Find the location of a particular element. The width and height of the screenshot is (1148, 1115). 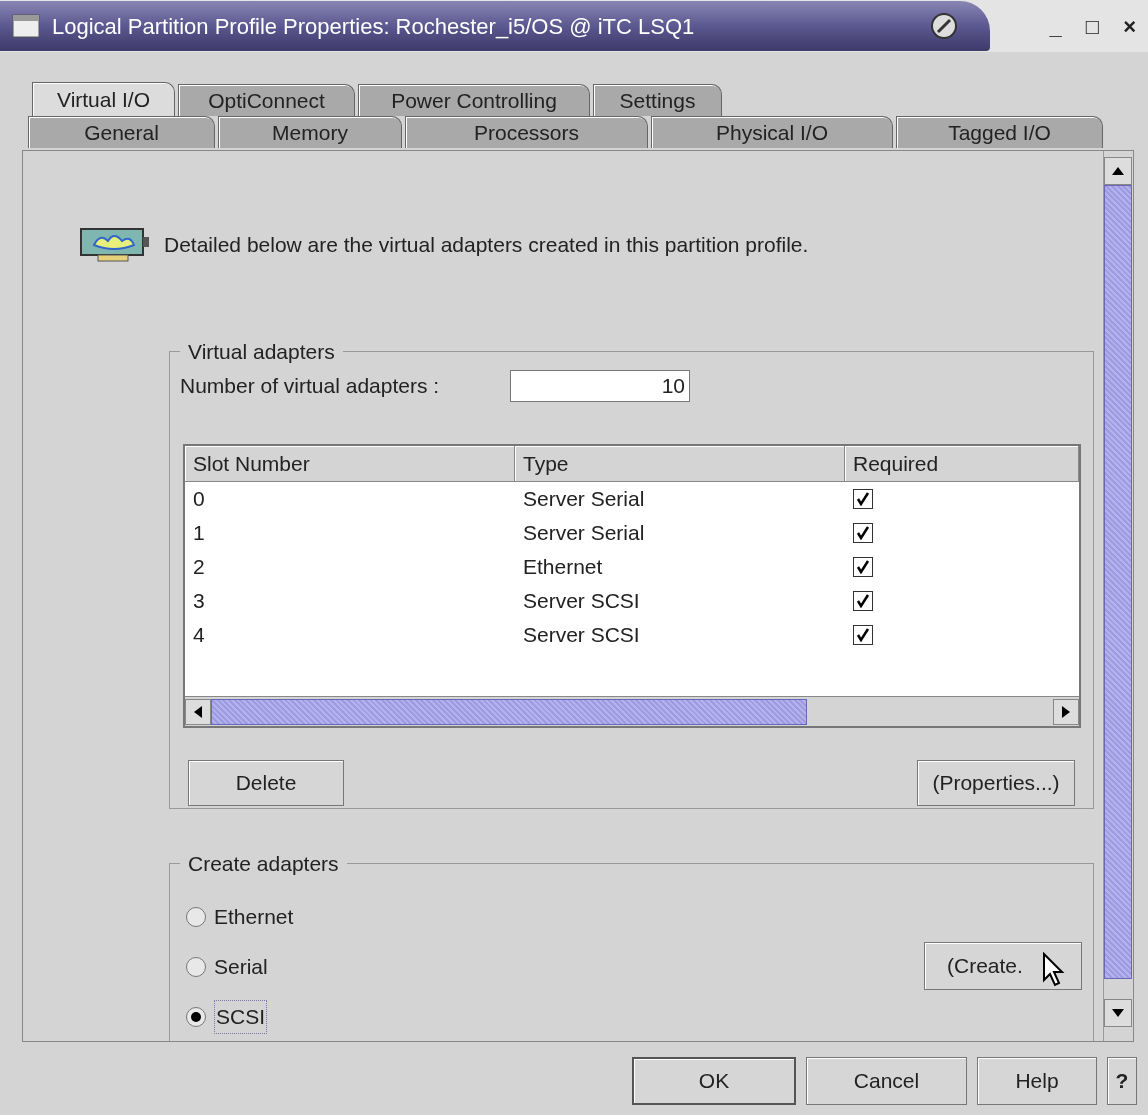

tab: Power Controlling is located at coordinates (474, 100).